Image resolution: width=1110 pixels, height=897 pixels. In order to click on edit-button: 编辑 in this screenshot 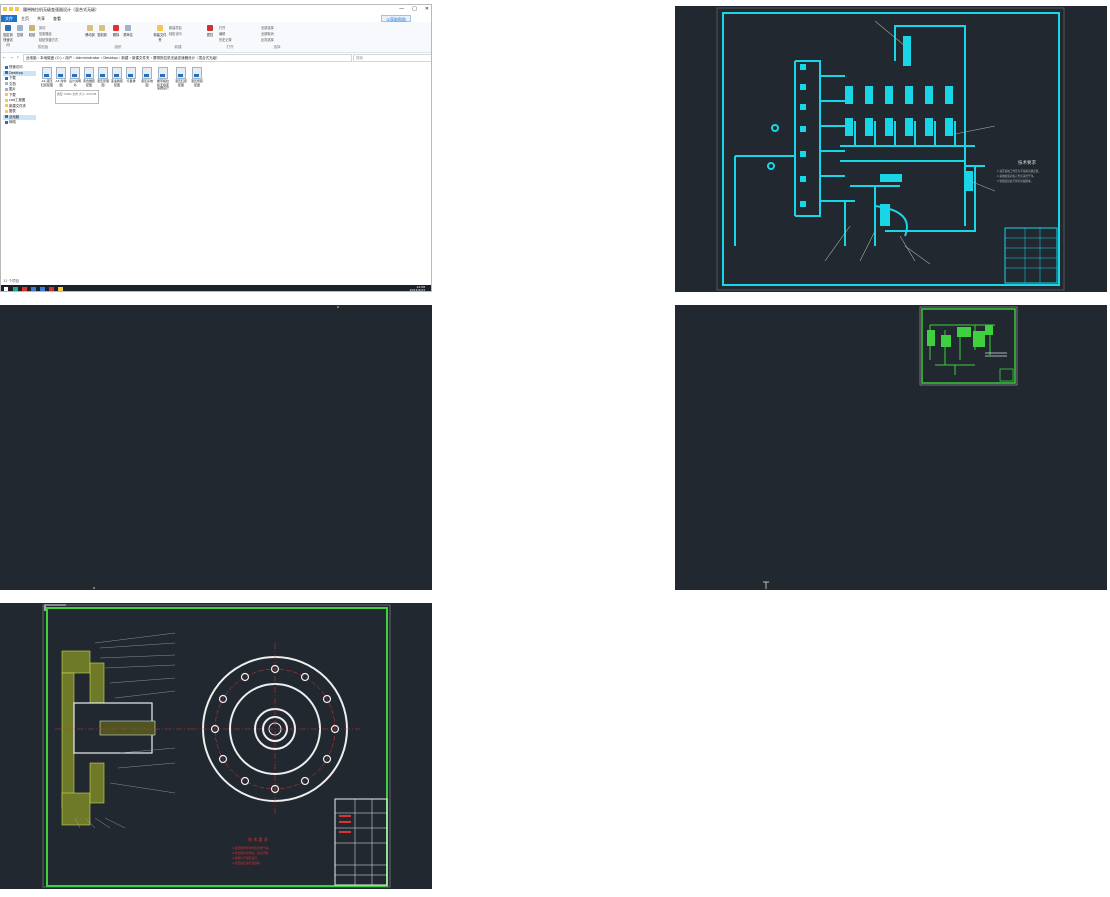, I will do `click(222, 33)`.